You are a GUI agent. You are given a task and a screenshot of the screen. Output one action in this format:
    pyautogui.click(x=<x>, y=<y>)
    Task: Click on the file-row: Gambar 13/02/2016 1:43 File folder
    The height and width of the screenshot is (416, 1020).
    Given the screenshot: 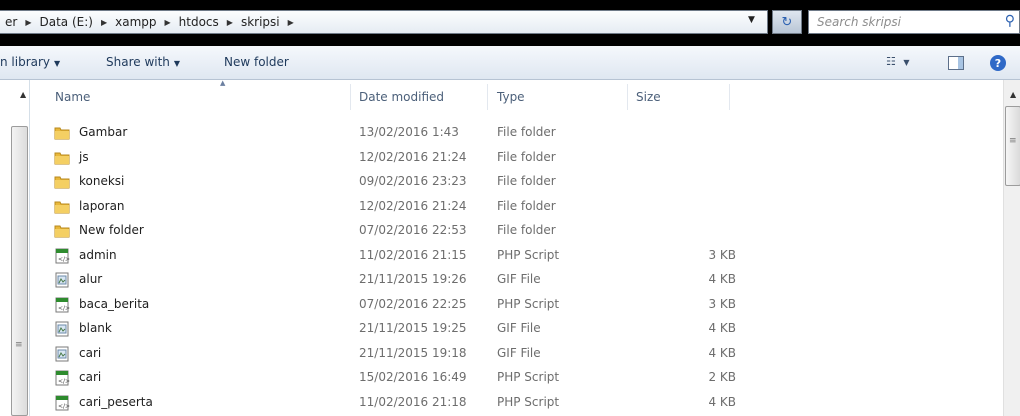 What is the action you would take?
    pyautogui.click(x=516, y=133)
    